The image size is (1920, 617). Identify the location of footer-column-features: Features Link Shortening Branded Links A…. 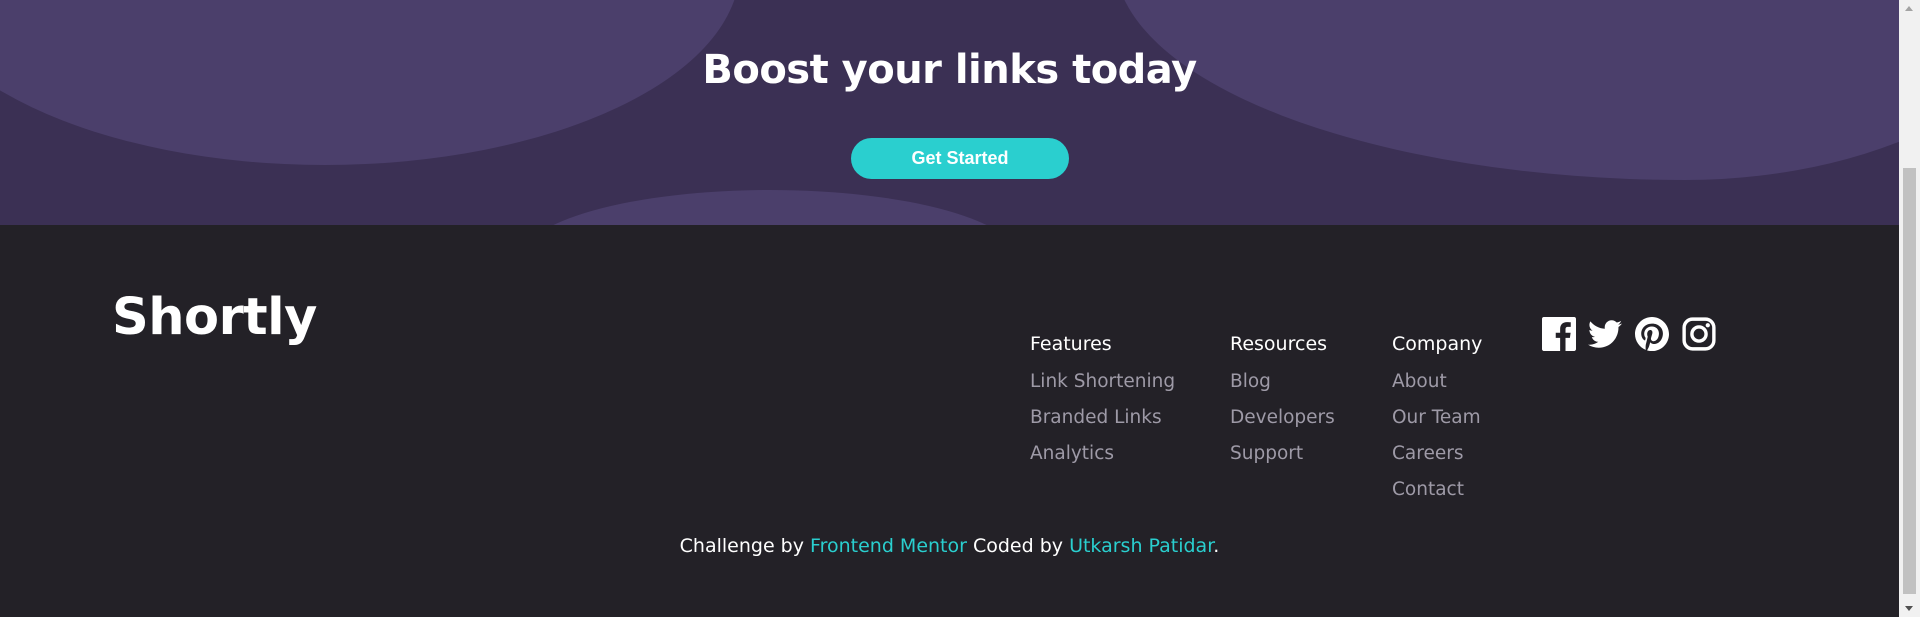
(1102, 403).